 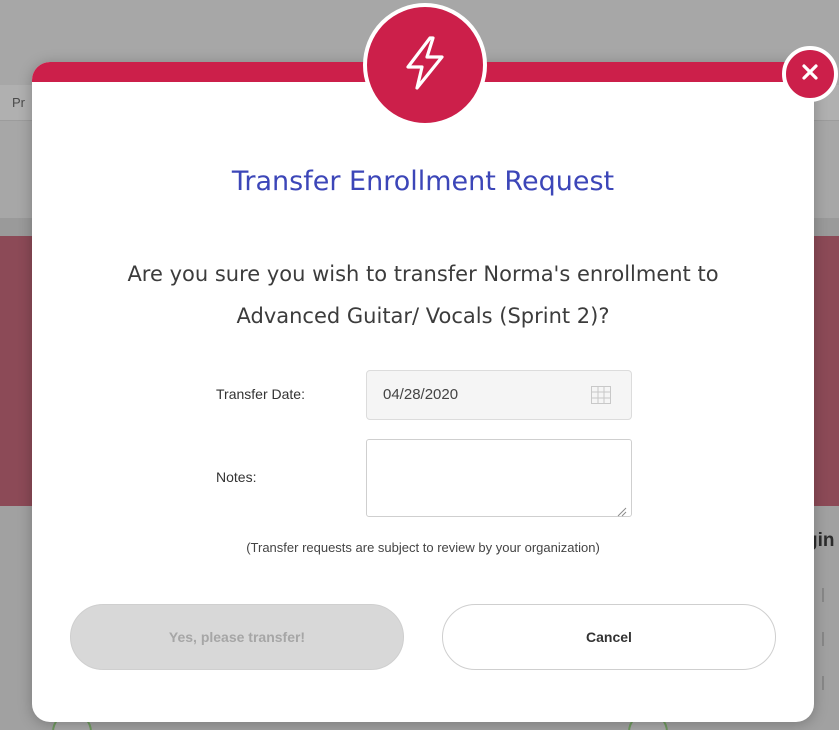 What do you see at coordinates (609, 637) in the screenshot?
I see `cancel-button: Cancel` at bounding box center [609, 637].